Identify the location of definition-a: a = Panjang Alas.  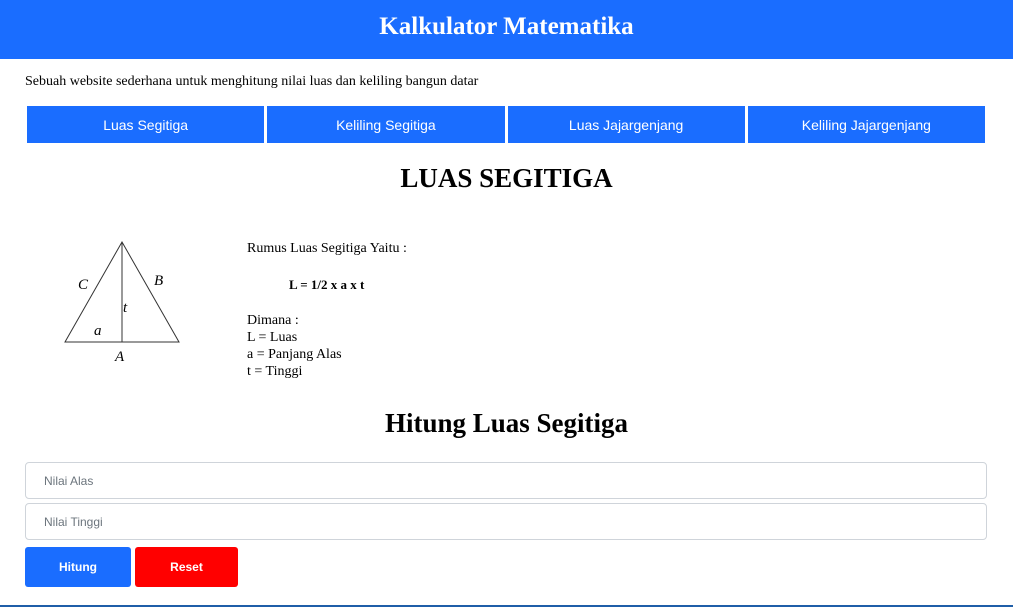
(294, 354).